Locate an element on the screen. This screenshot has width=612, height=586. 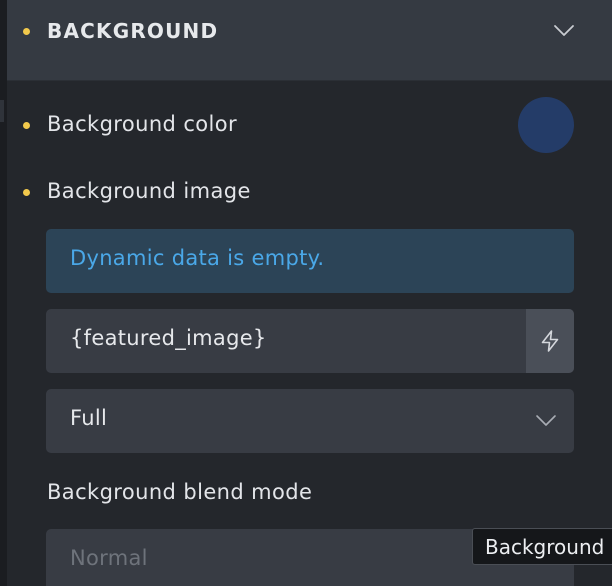
background-color-indicator-dot is located at coordinates (26, 125).